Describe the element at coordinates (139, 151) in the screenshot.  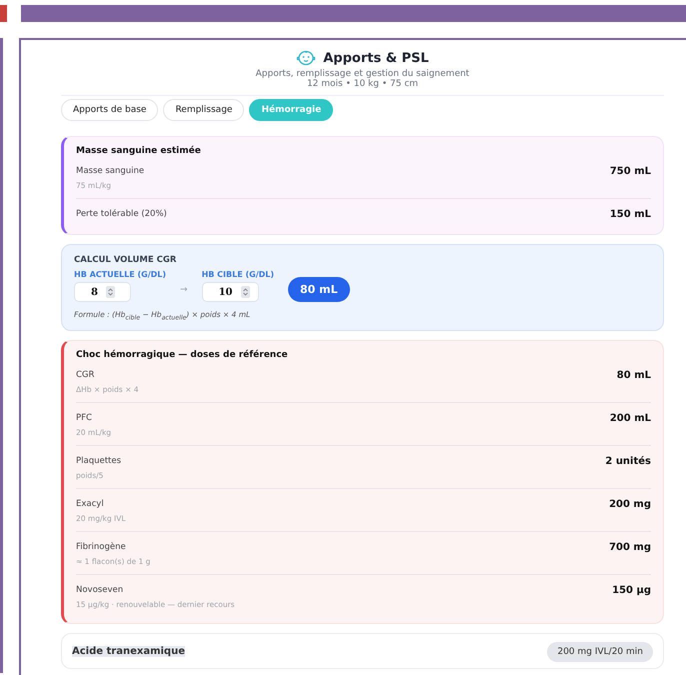
I see `section-title: Masse sanguine estimée` at that location.